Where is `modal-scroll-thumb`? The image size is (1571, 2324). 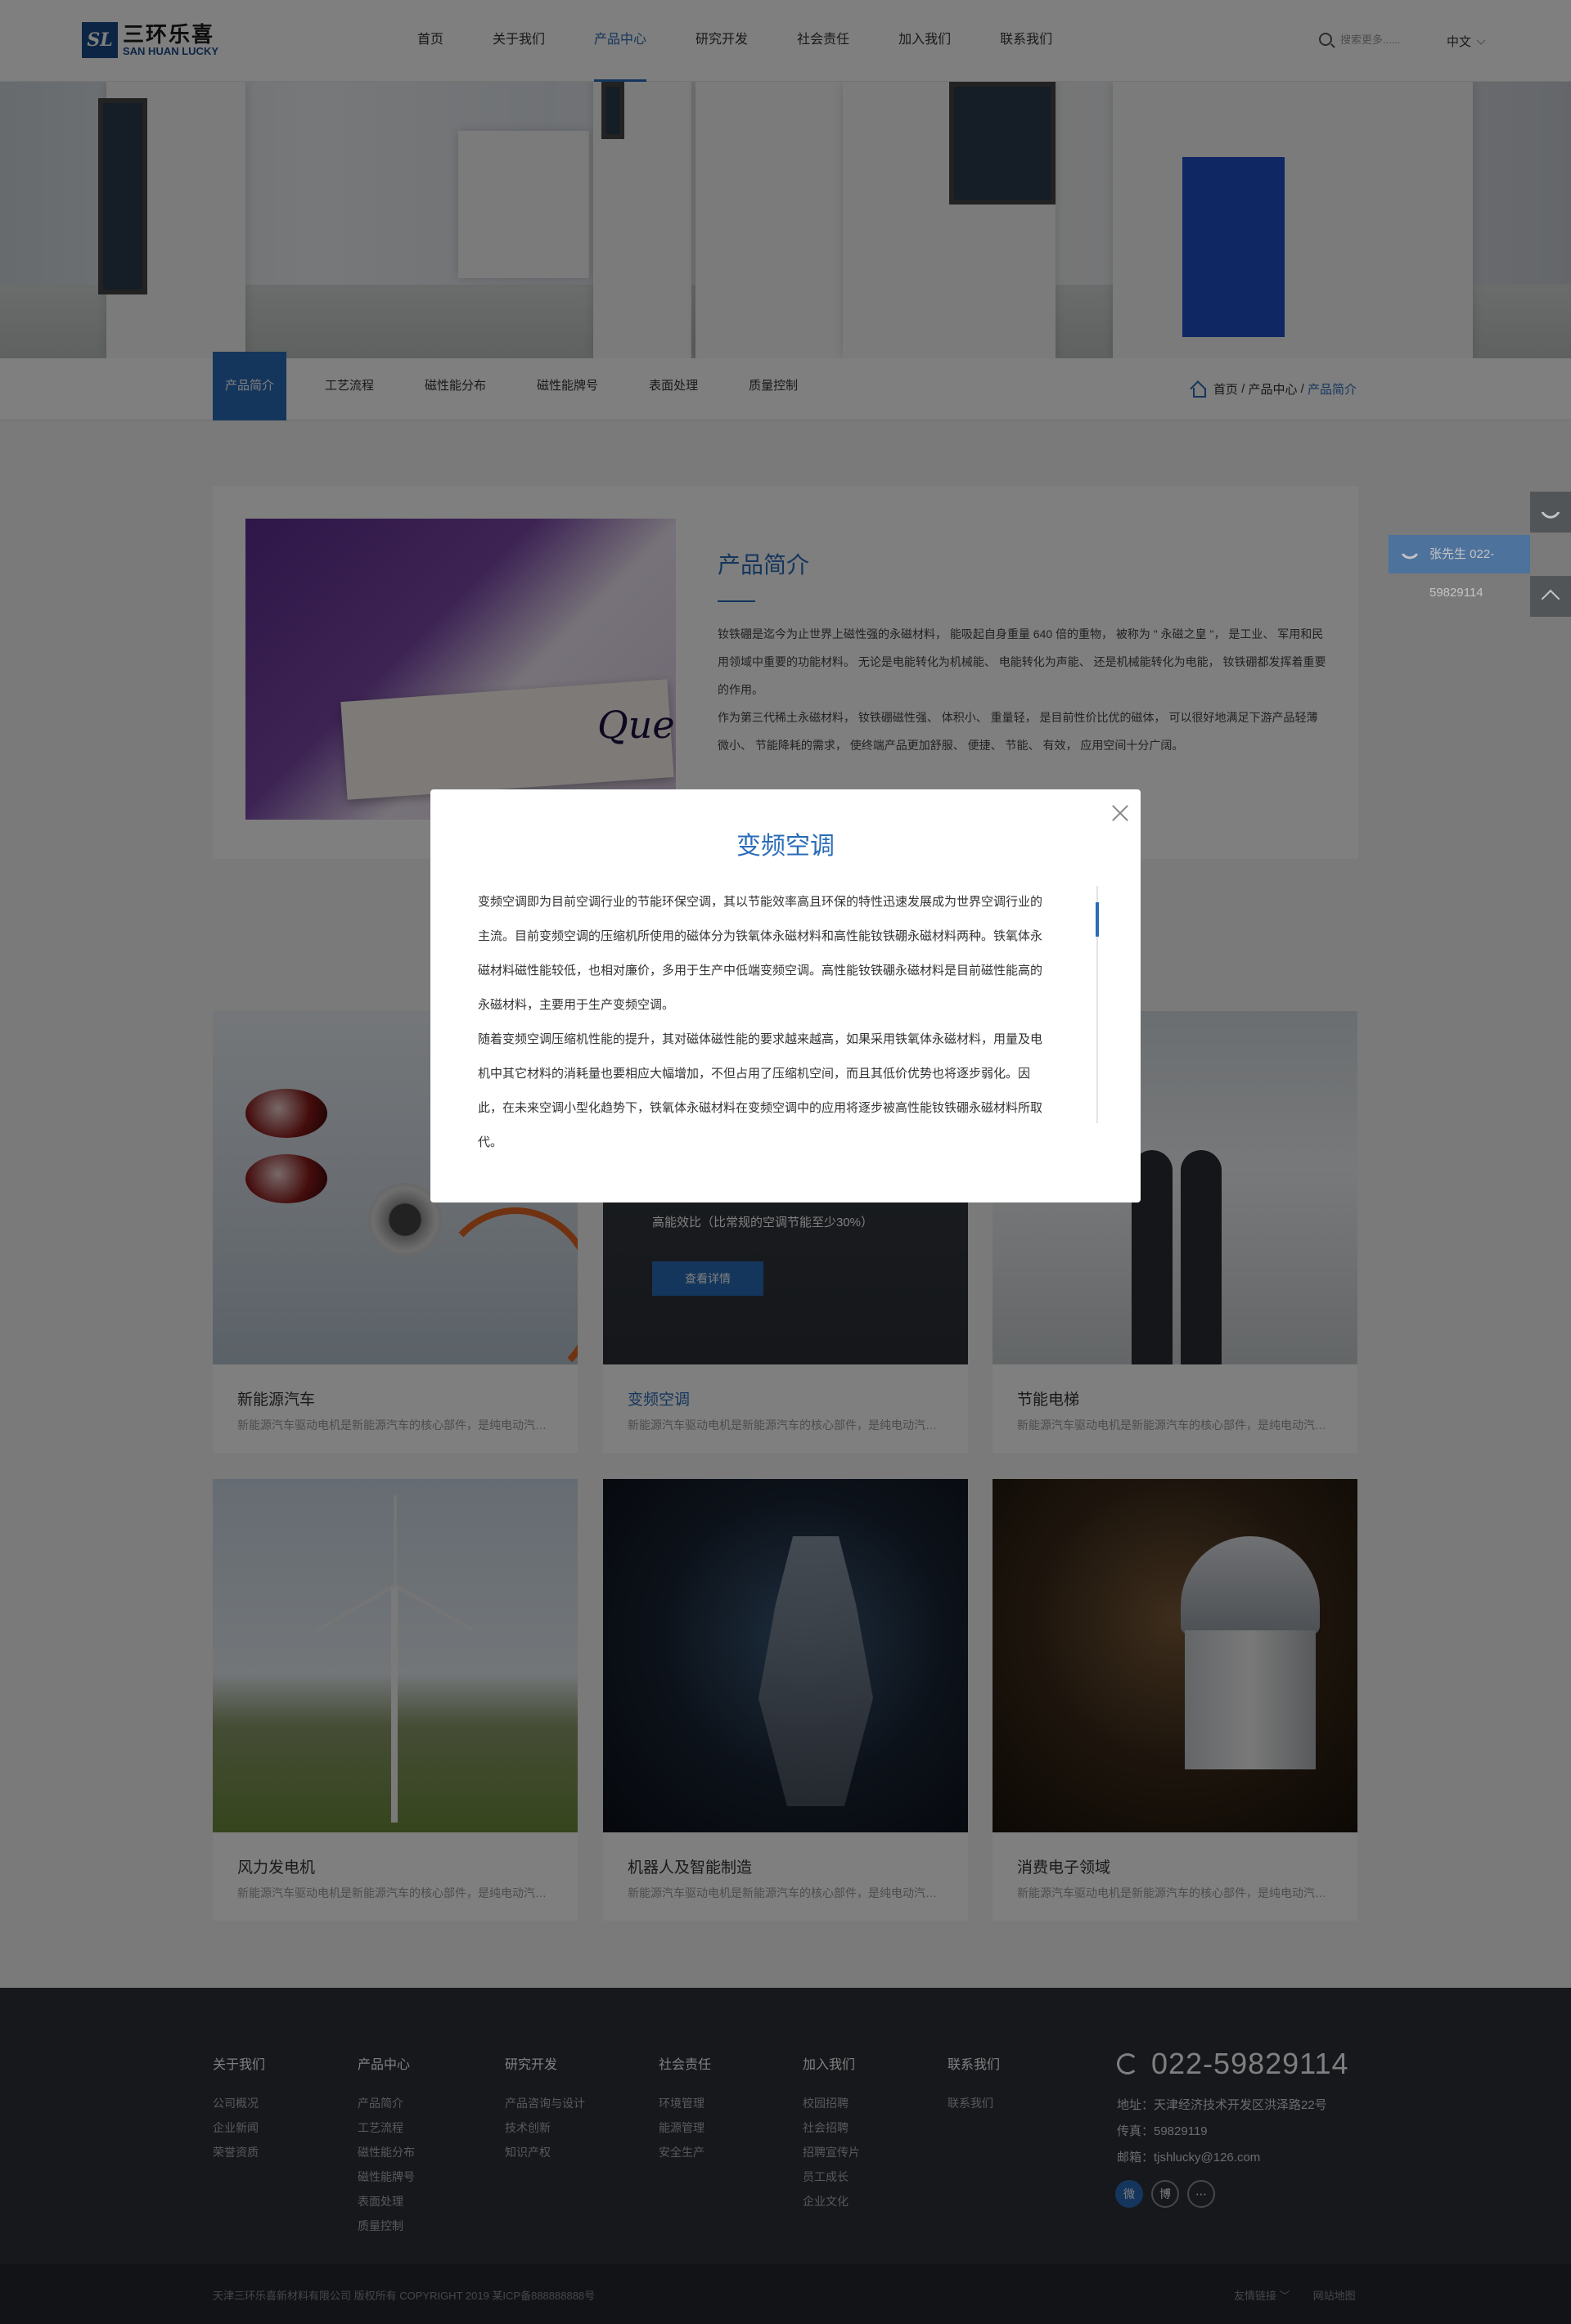
modal-scroll-thumb is located at coordinates (1097, 919).